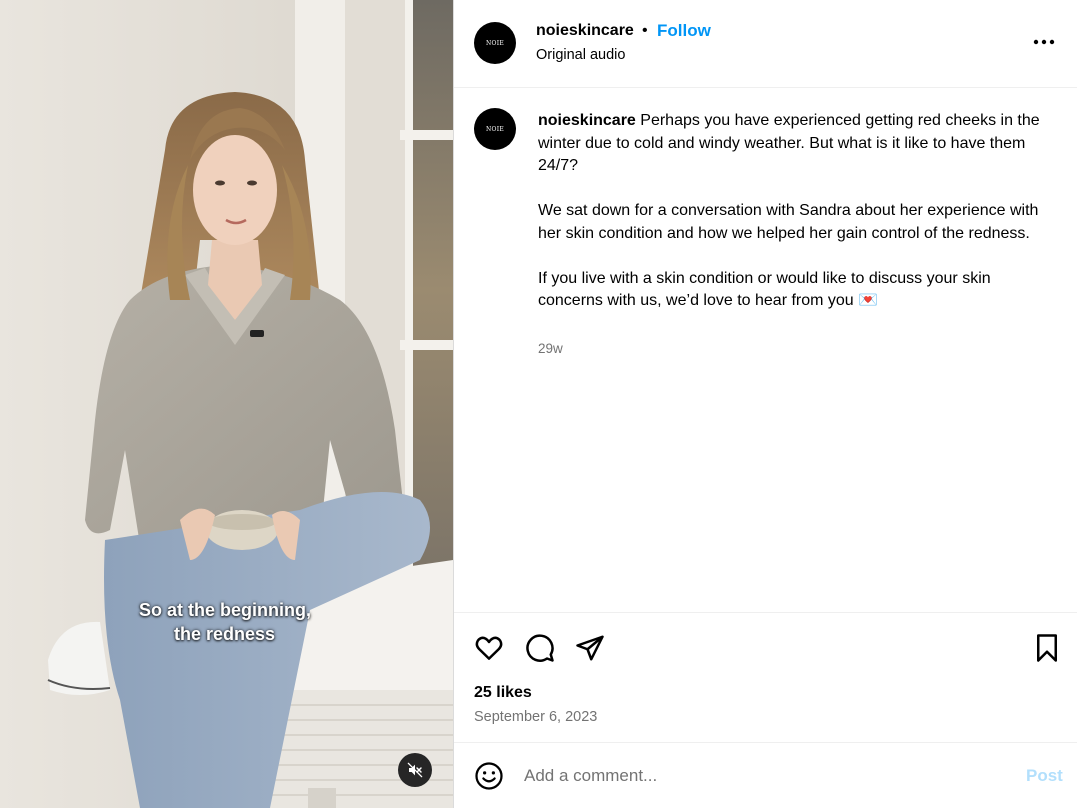 This screenshot has height=808, width=1077. What do you see at coordinates (684, 31) in the screenshot?
I see `follow-button: Follow` at bounding box center [684, 31].